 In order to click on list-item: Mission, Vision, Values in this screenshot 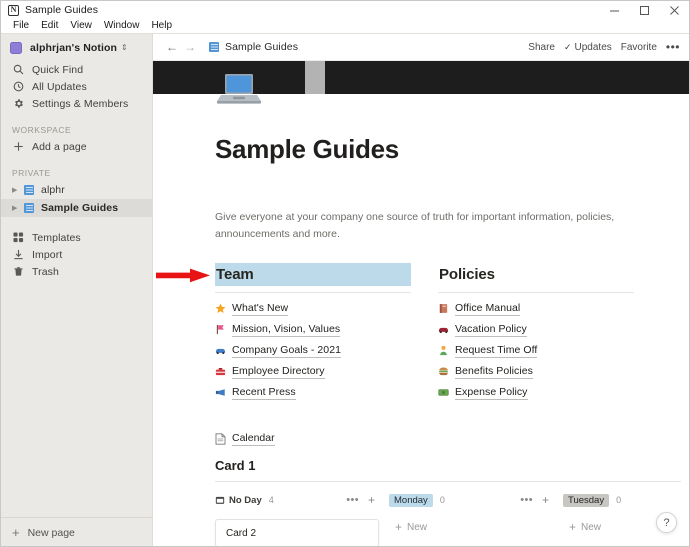, I will do `click(313, 329)`.